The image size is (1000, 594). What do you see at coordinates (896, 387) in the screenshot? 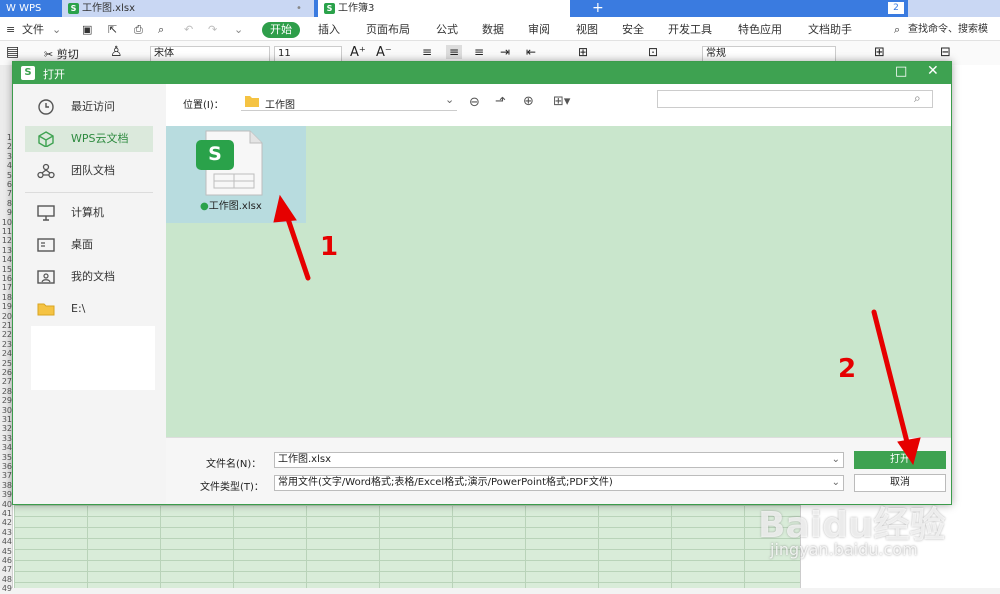
I see `arrow-2-icon` at bounding box center [896, 387].